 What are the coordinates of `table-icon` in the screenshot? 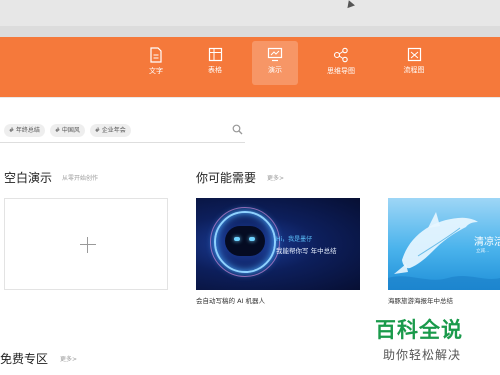 It's located at (215, 54).